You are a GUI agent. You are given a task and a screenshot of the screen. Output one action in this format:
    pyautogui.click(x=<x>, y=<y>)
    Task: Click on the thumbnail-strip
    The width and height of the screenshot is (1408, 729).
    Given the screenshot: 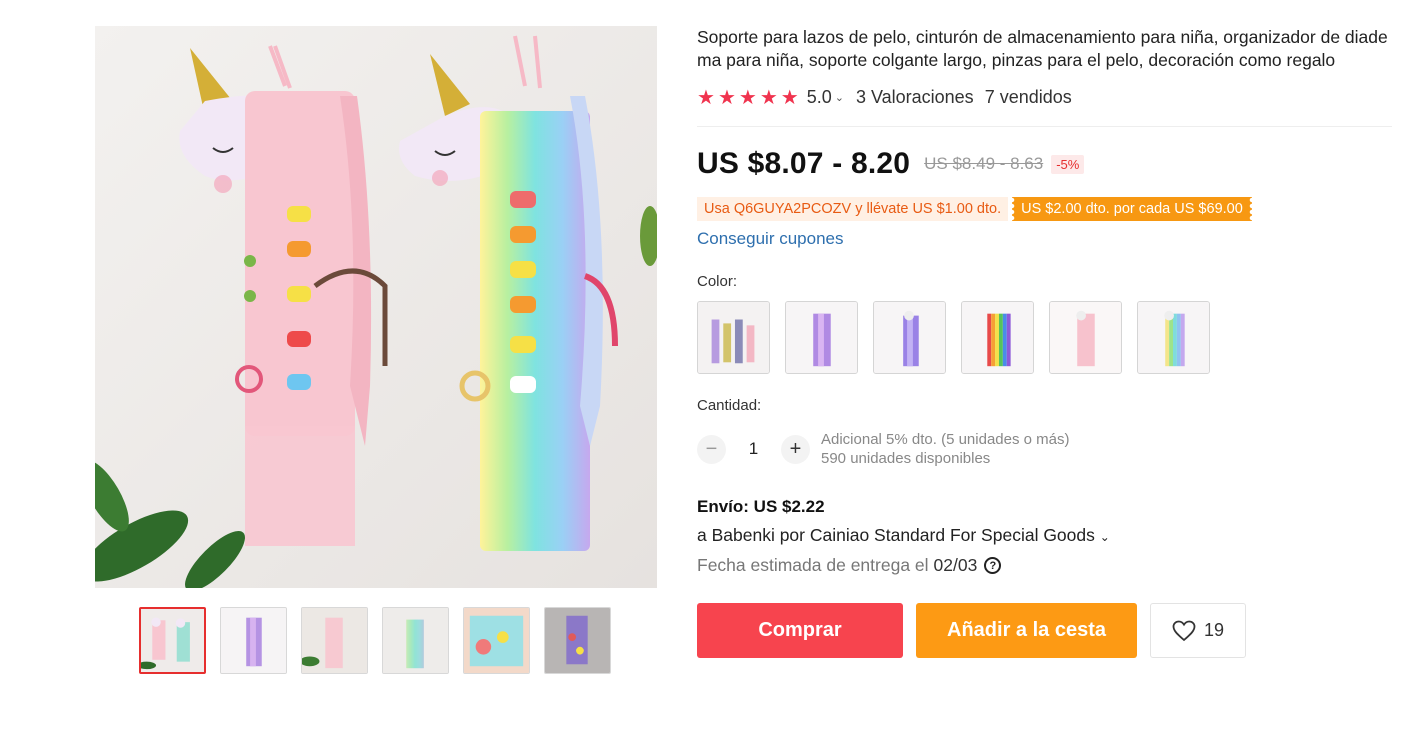 What is the action you would take?
    pyautogui.click(x=375, y=640)
    